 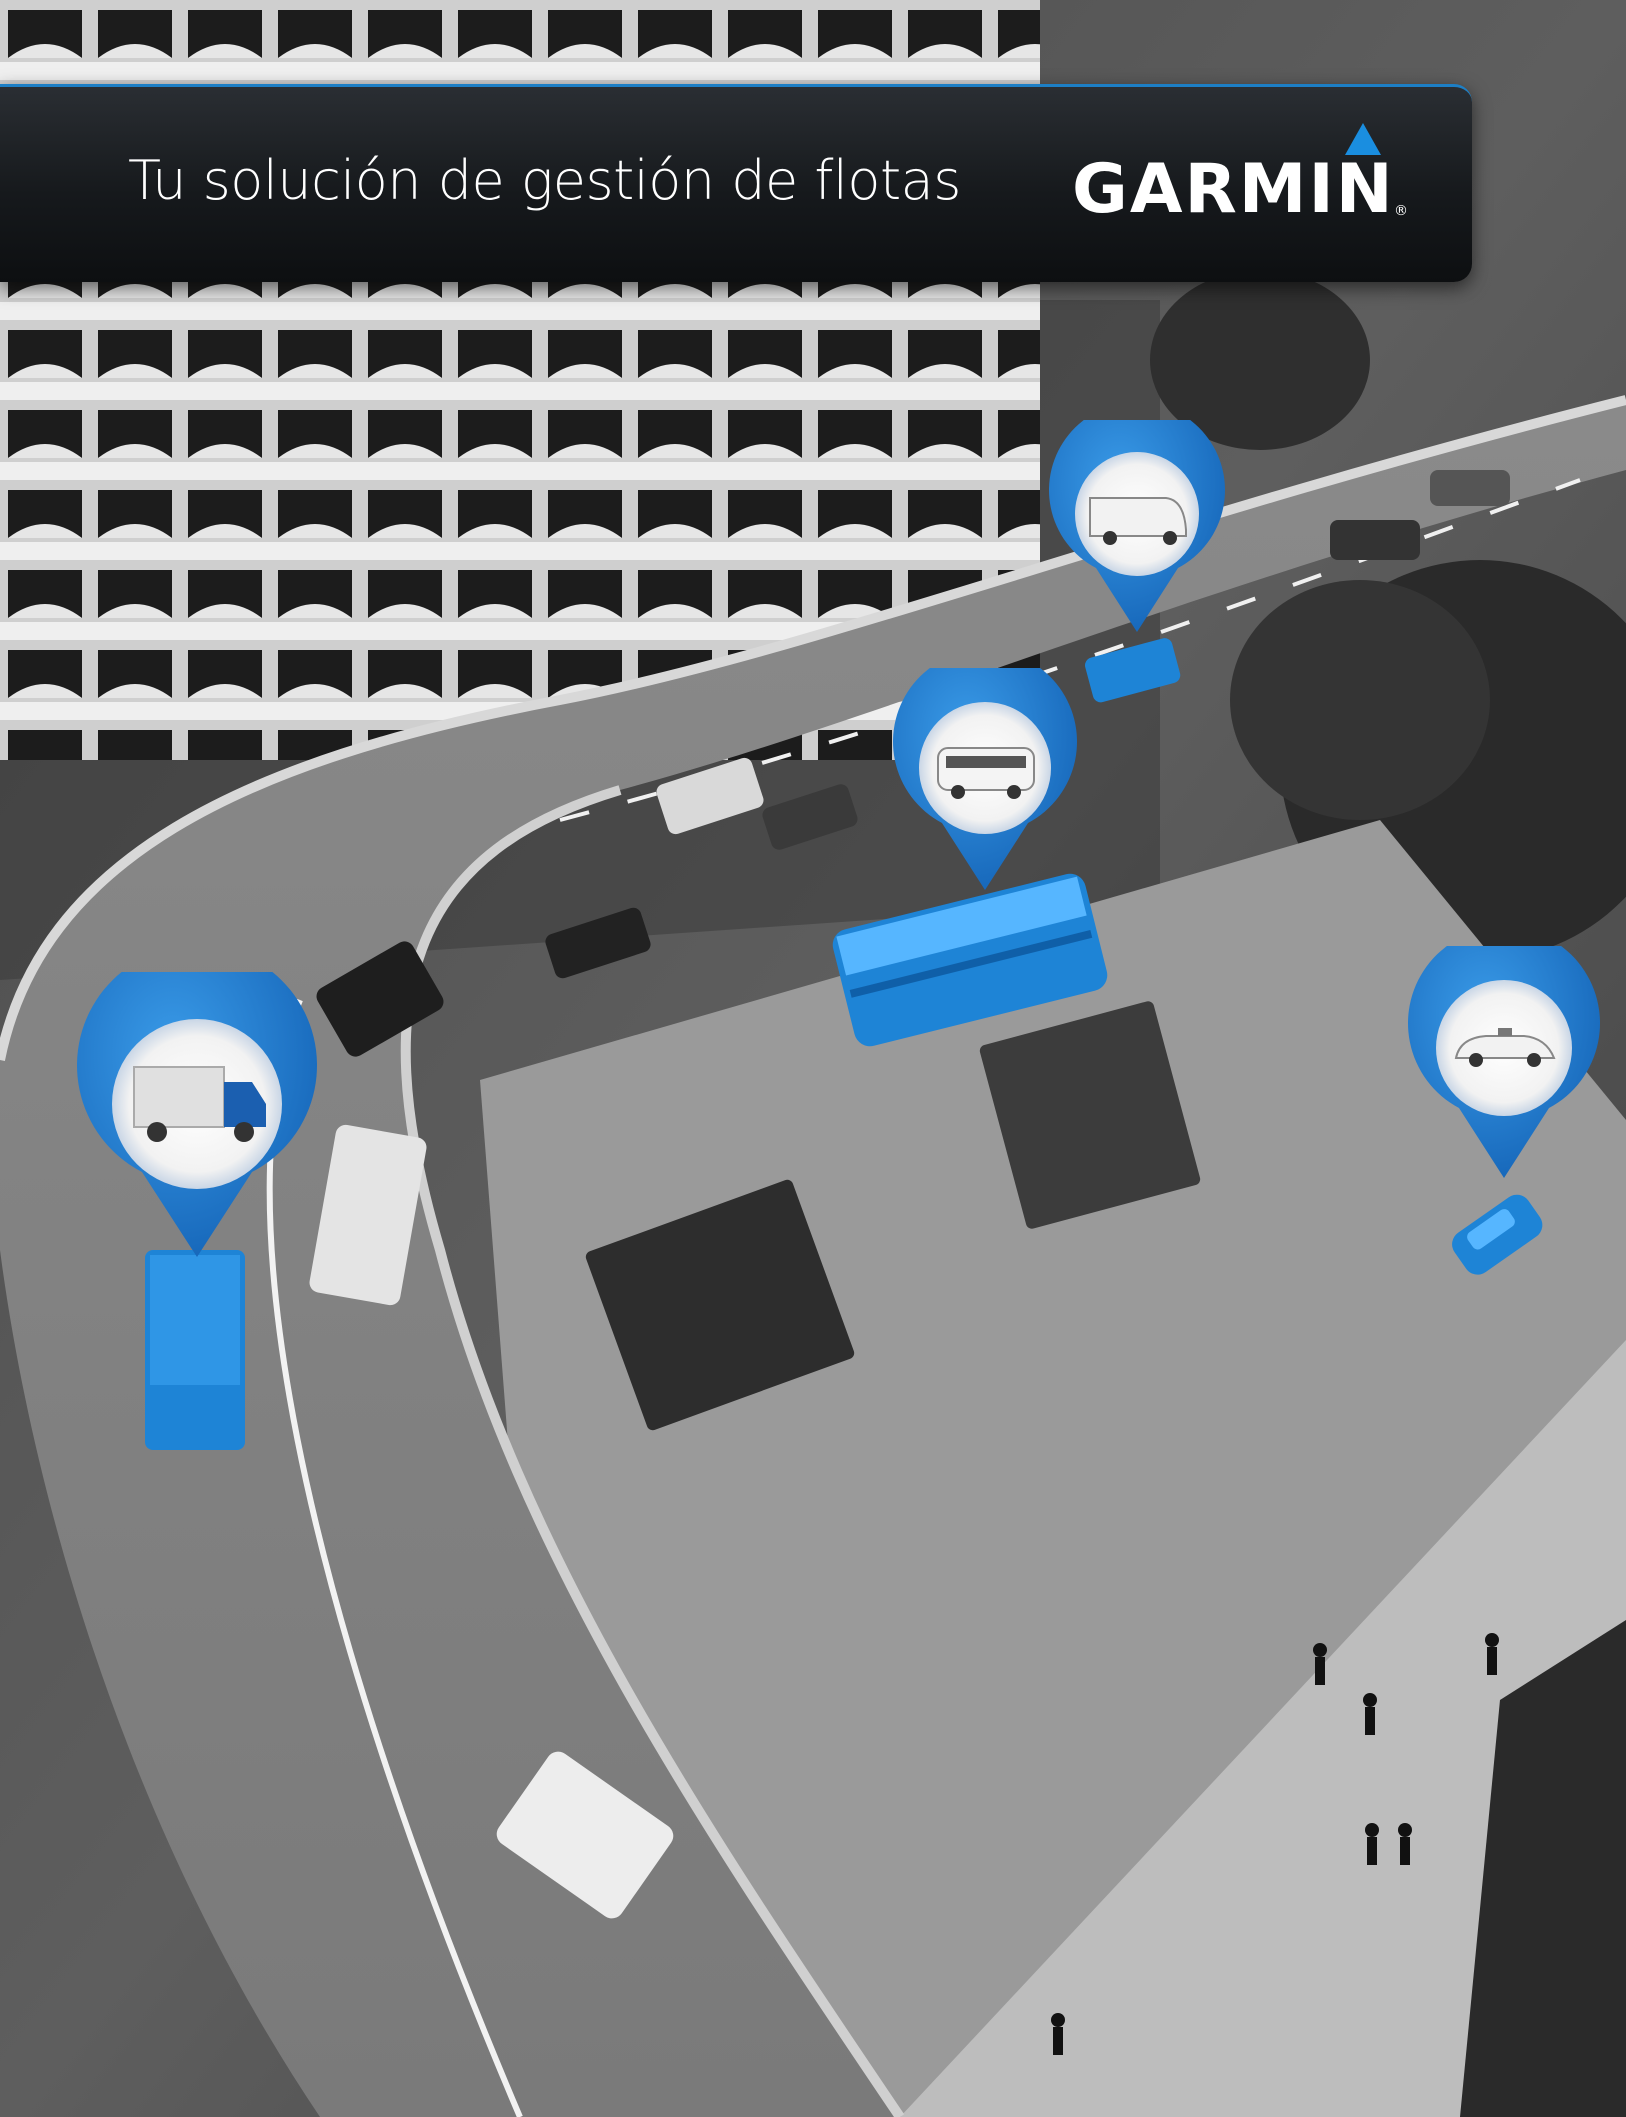 I want to click on registered-mark: ®, so click(x=1401, y=211).